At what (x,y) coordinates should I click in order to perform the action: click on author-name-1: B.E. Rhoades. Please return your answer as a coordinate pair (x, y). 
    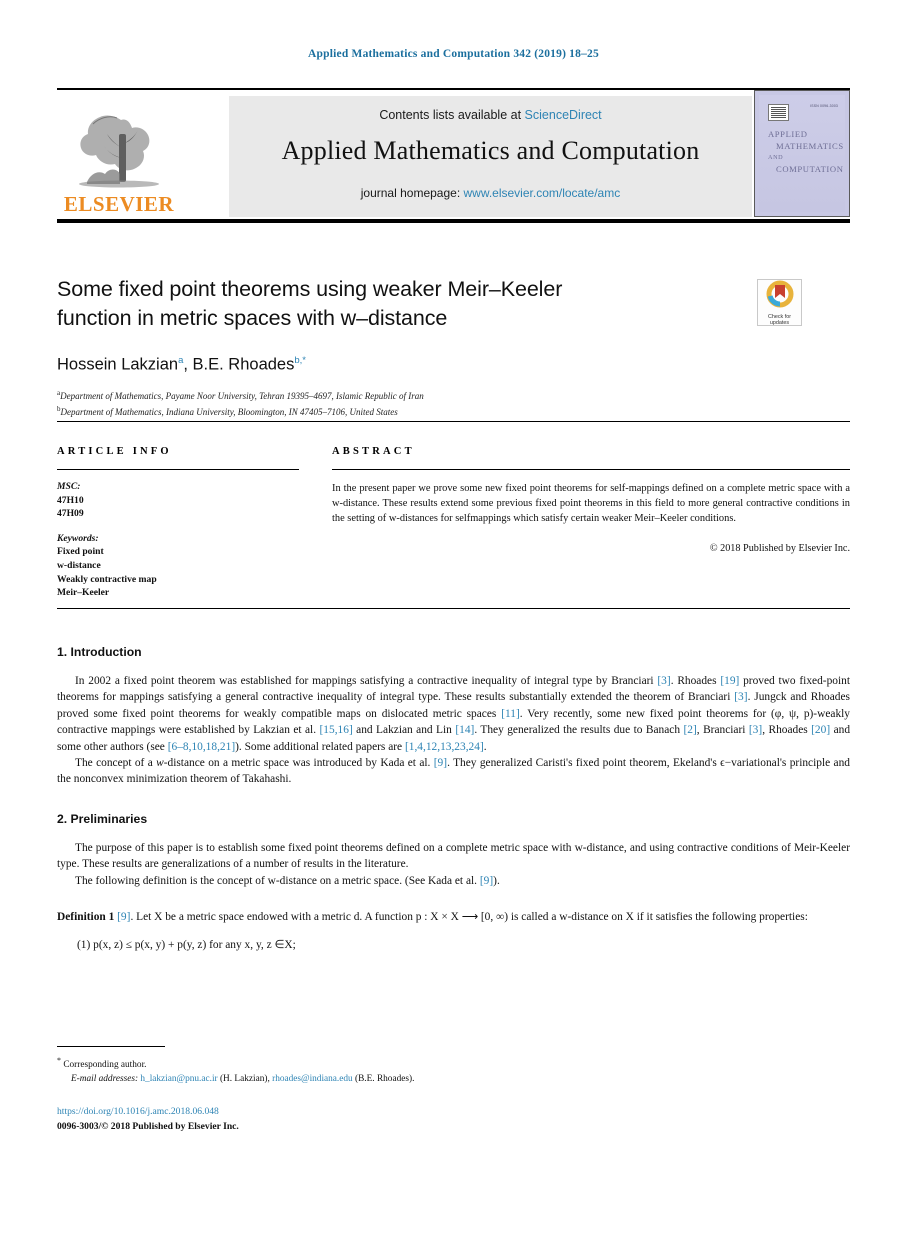
    Looking at the image, I should click on (244, 365).